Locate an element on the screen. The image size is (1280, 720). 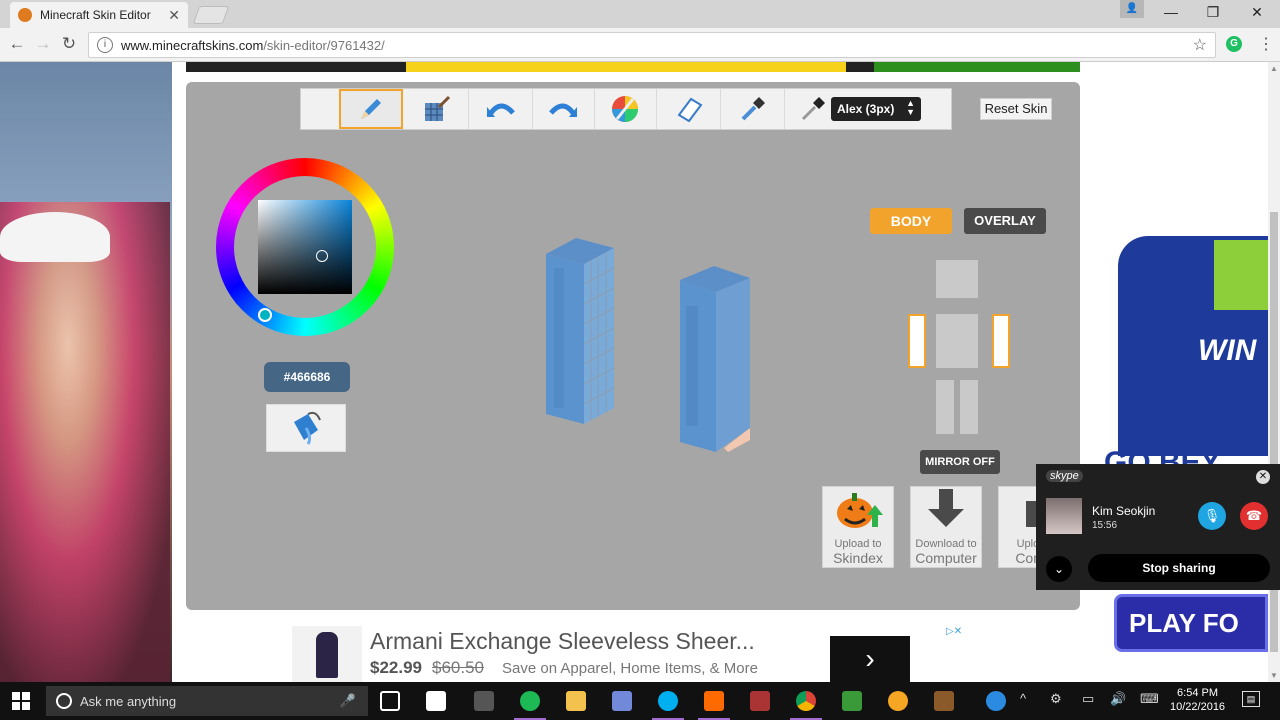
arm-model-preview is located at coordinates (715, 359).